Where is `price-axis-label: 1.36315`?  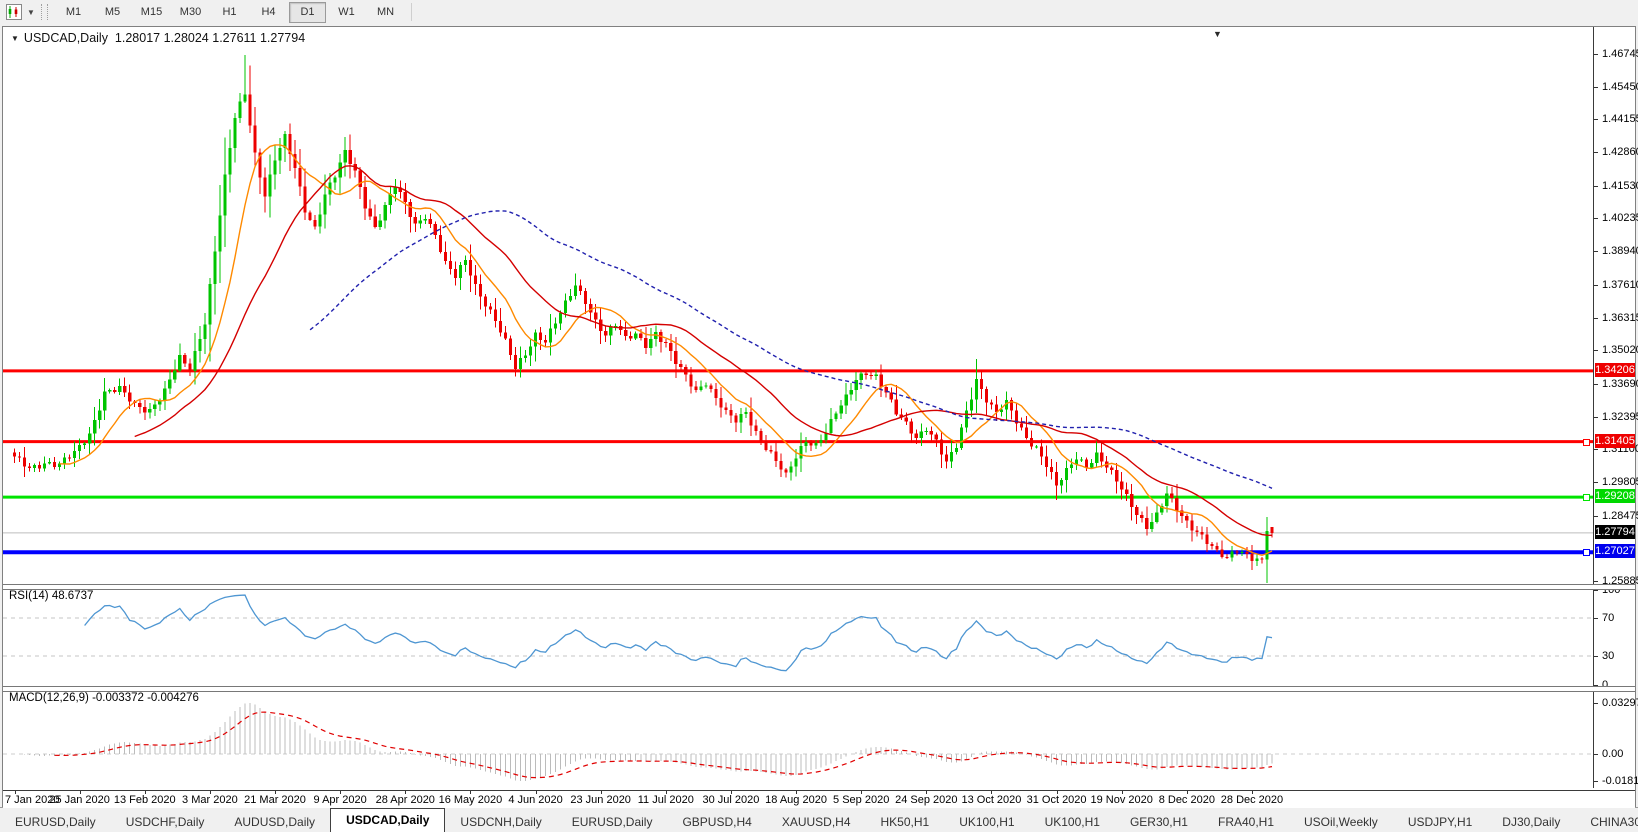
price-axis-label: 1.36315 is located at coordinates (1620, 317).